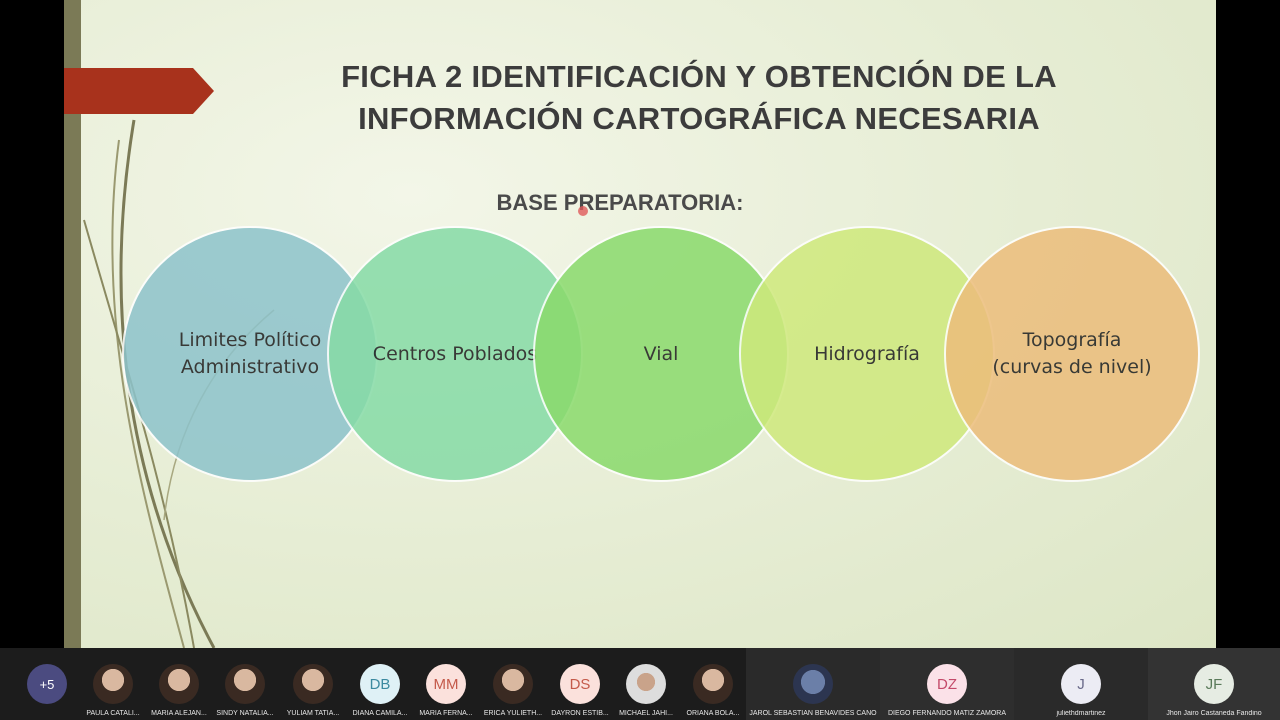  I want to click on more-count: +5, so click(47, 684).